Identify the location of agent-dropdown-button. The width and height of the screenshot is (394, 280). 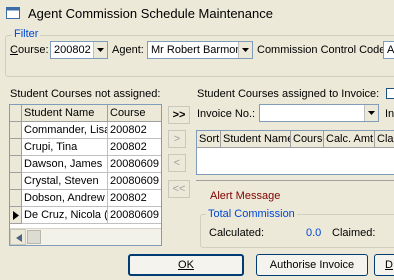
(245, 50).